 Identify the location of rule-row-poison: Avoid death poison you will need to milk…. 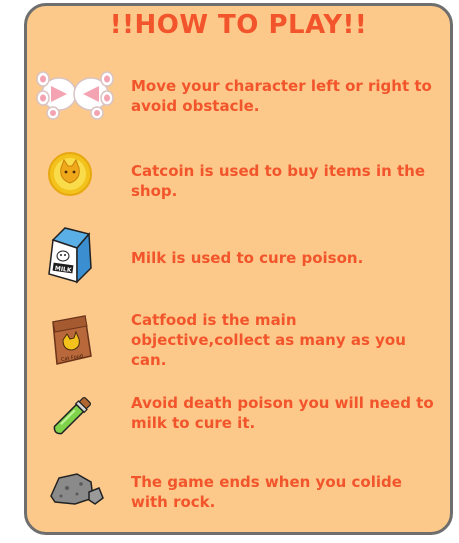
(238, 416).